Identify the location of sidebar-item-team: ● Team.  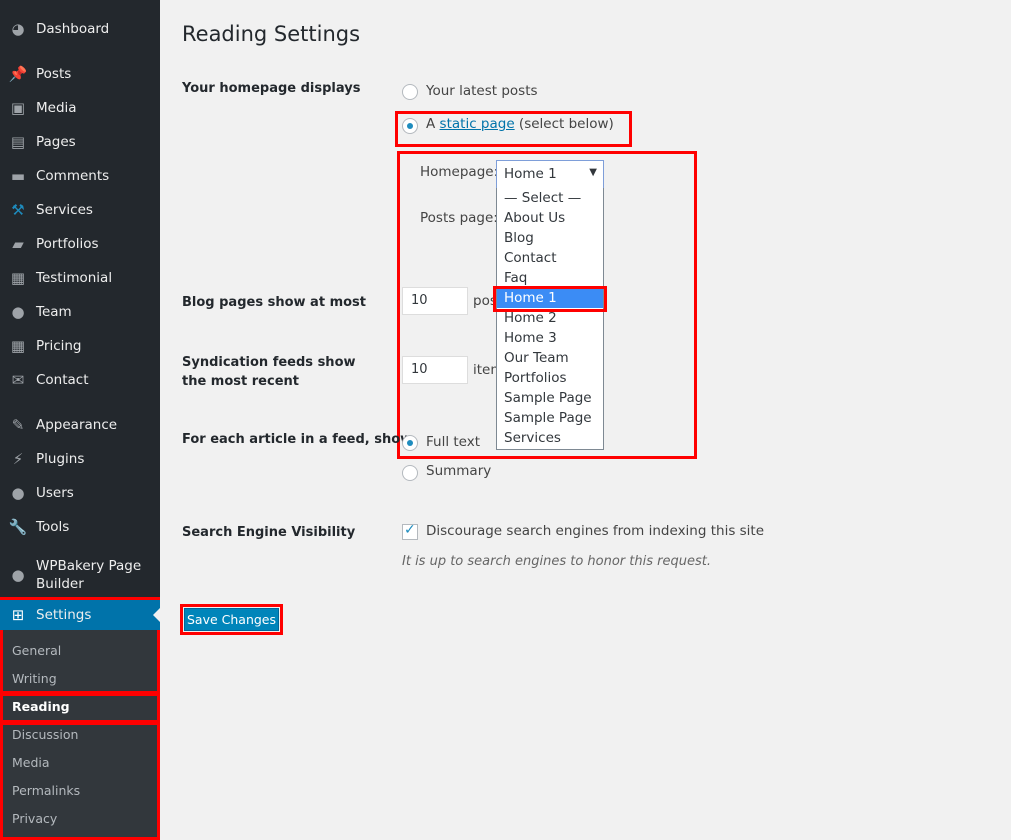
(80, 312).